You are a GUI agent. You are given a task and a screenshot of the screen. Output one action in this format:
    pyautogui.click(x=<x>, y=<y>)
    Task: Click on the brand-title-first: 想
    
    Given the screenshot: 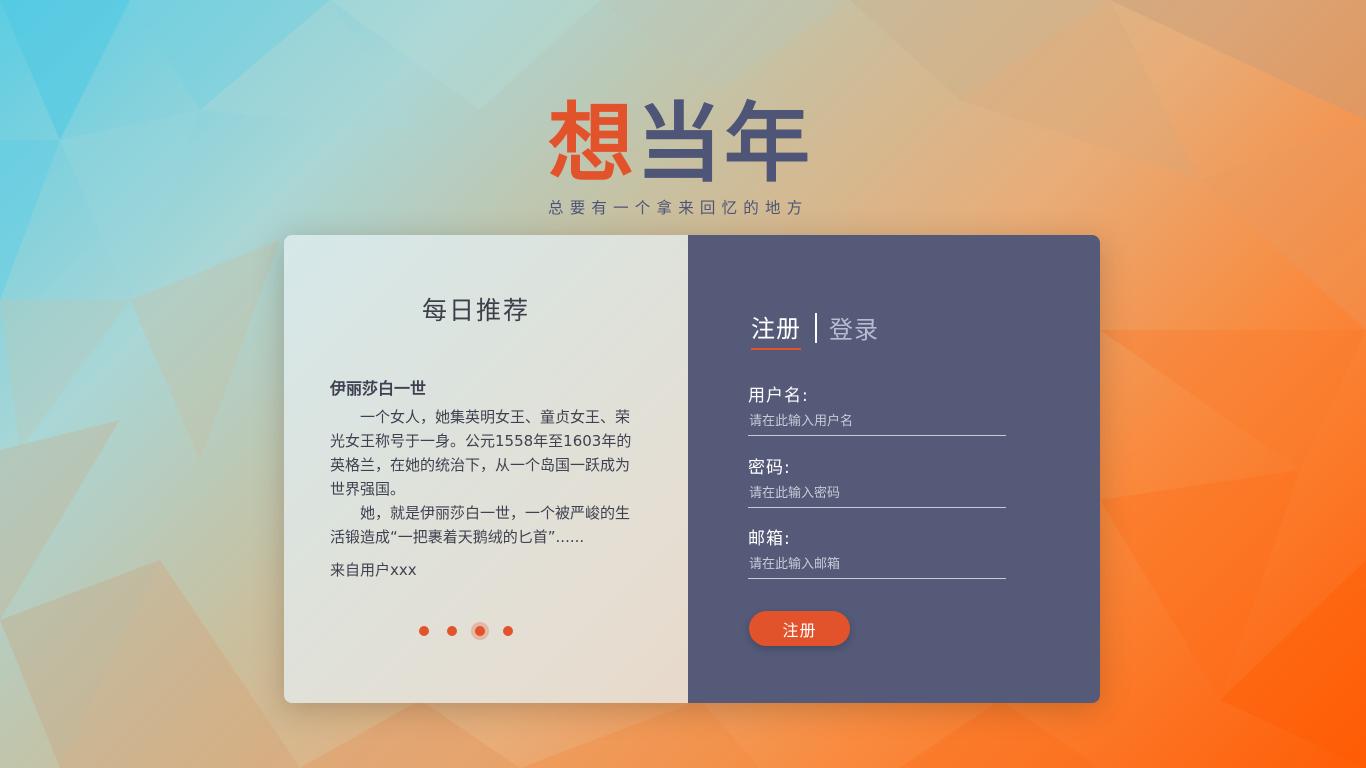 What is the action you would take?
    pyautogui.click(x=592, y=144)
    